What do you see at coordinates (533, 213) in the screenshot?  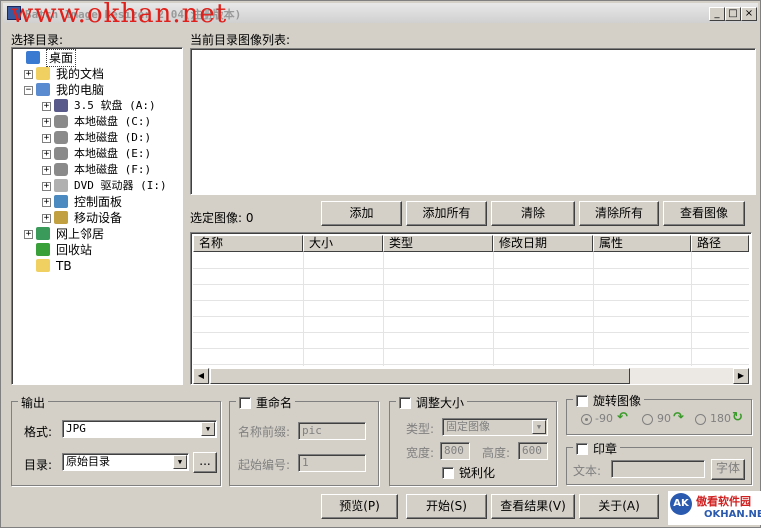 I see `clear-button: 清除` at bounding box center [533, 213].